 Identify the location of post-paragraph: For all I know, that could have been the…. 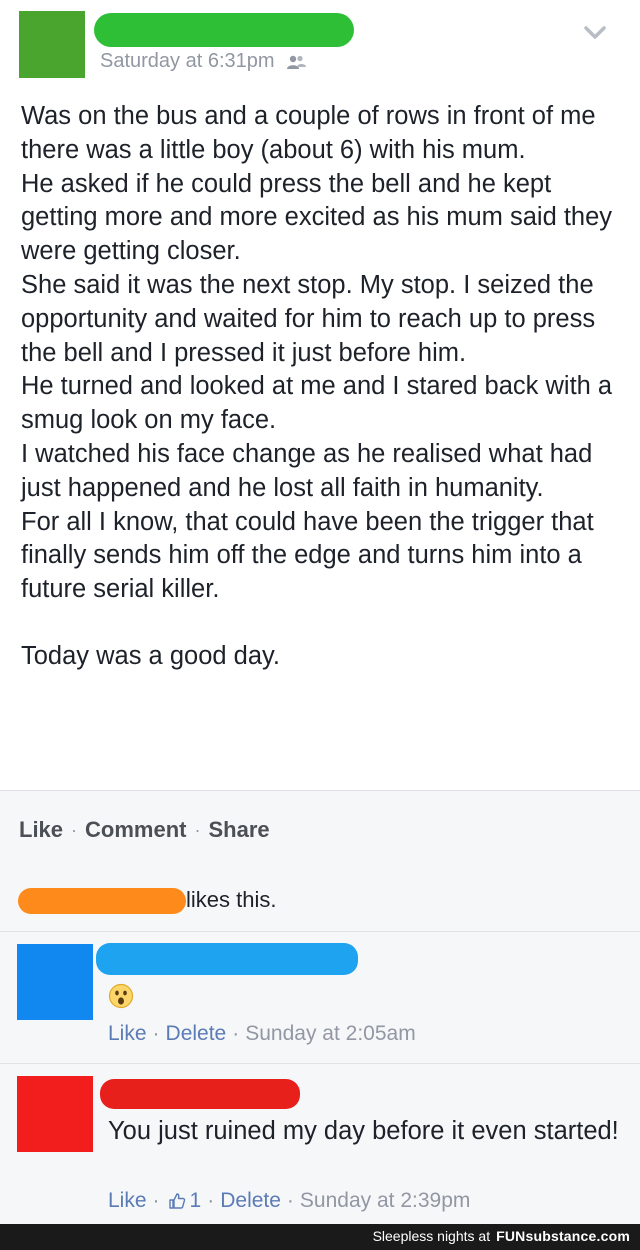
(307, 555).